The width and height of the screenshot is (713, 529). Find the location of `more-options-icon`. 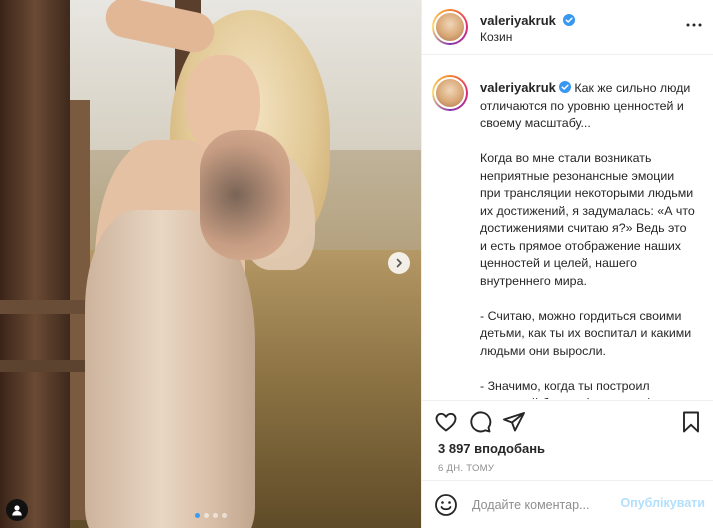

more-options-icon is located at coordinates (694, 25).